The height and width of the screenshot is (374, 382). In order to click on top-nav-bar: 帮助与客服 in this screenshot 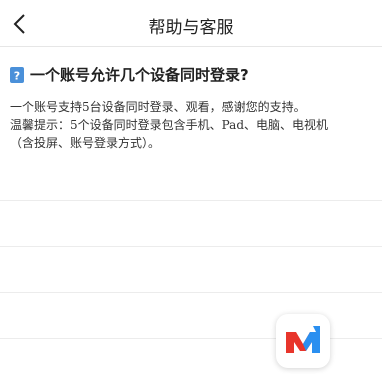, I will do `click(191, 23)`.